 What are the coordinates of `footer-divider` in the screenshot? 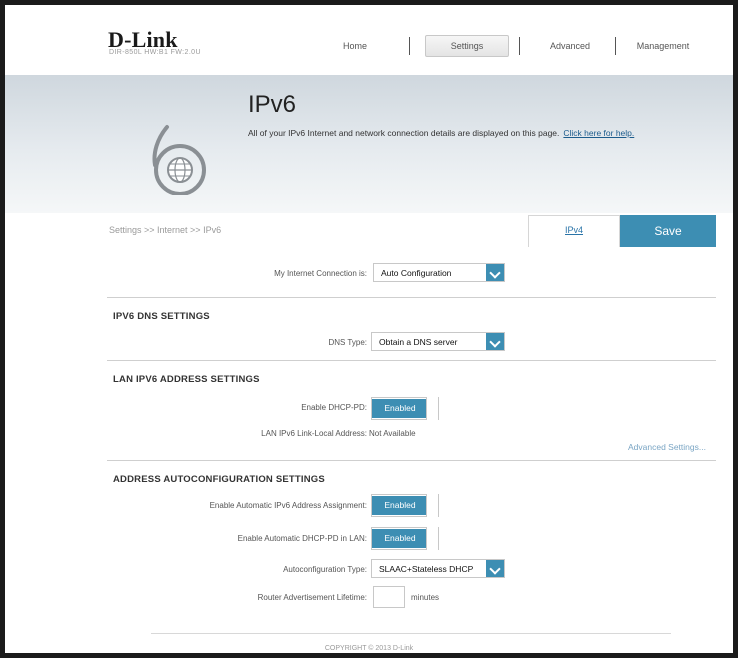 It's located at (411, 633).